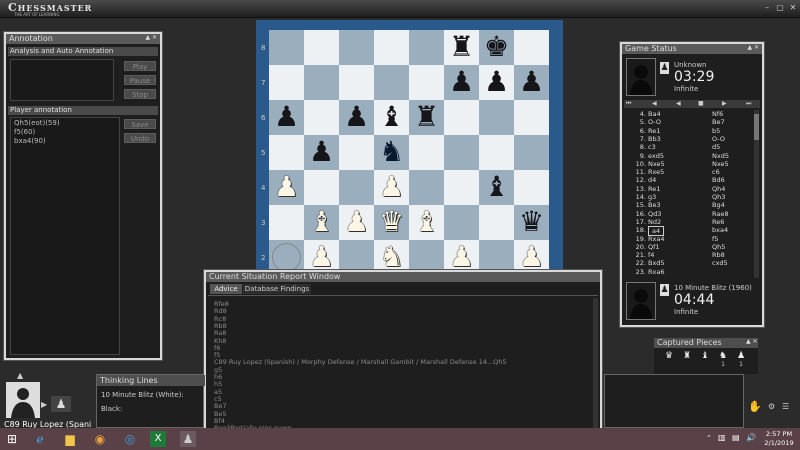 The width and height of the screenshot is (800, 450). Describe the element at coordinates (688, 156) in the screenshot. I see `move-row: 9. exd5 Nxd5` at that location.